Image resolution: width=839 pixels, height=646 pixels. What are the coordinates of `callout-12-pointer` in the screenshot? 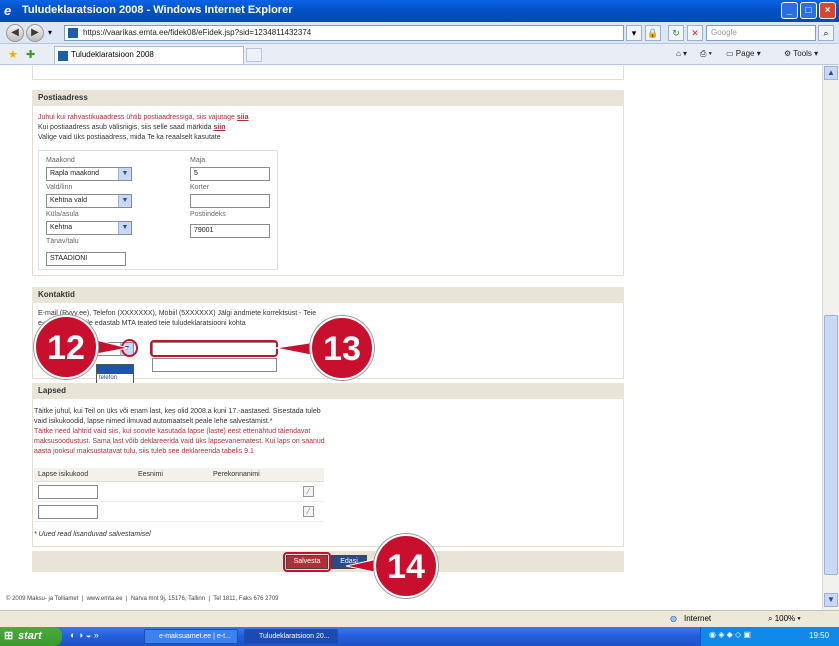 It's located at (112, 347).